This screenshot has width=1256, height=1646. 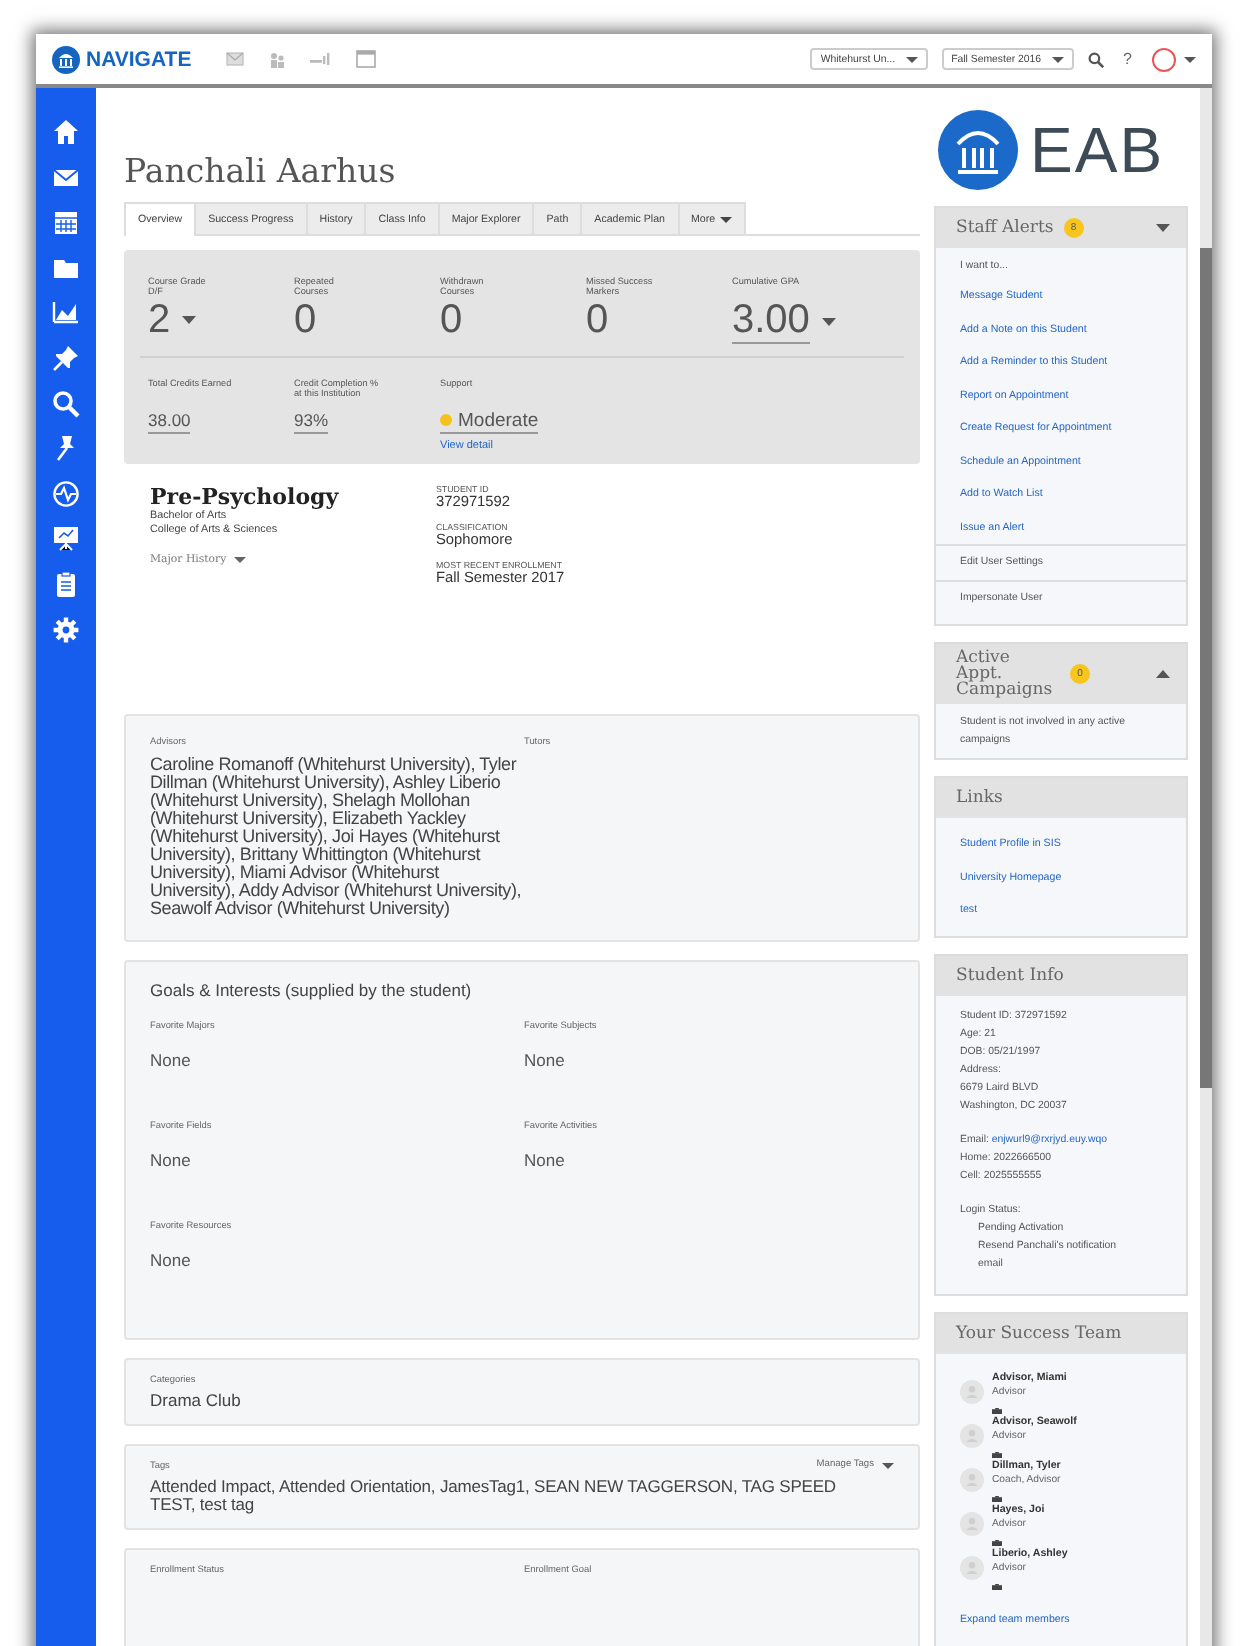 I want to click on panel-title: Student Info, so click(x=1010, y=975).